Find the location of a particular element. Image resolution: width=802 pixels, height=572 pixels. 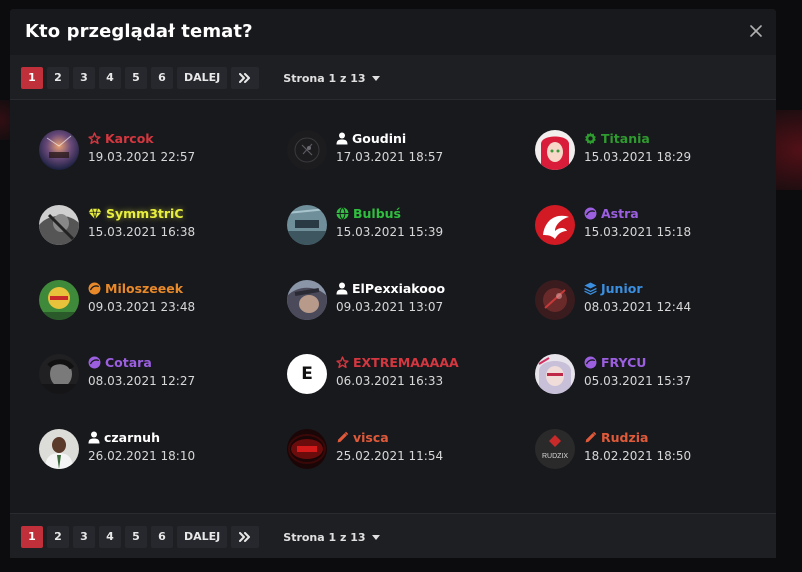

view-date: 19.03.2021 22:57 is located at coordinates (142, 157).